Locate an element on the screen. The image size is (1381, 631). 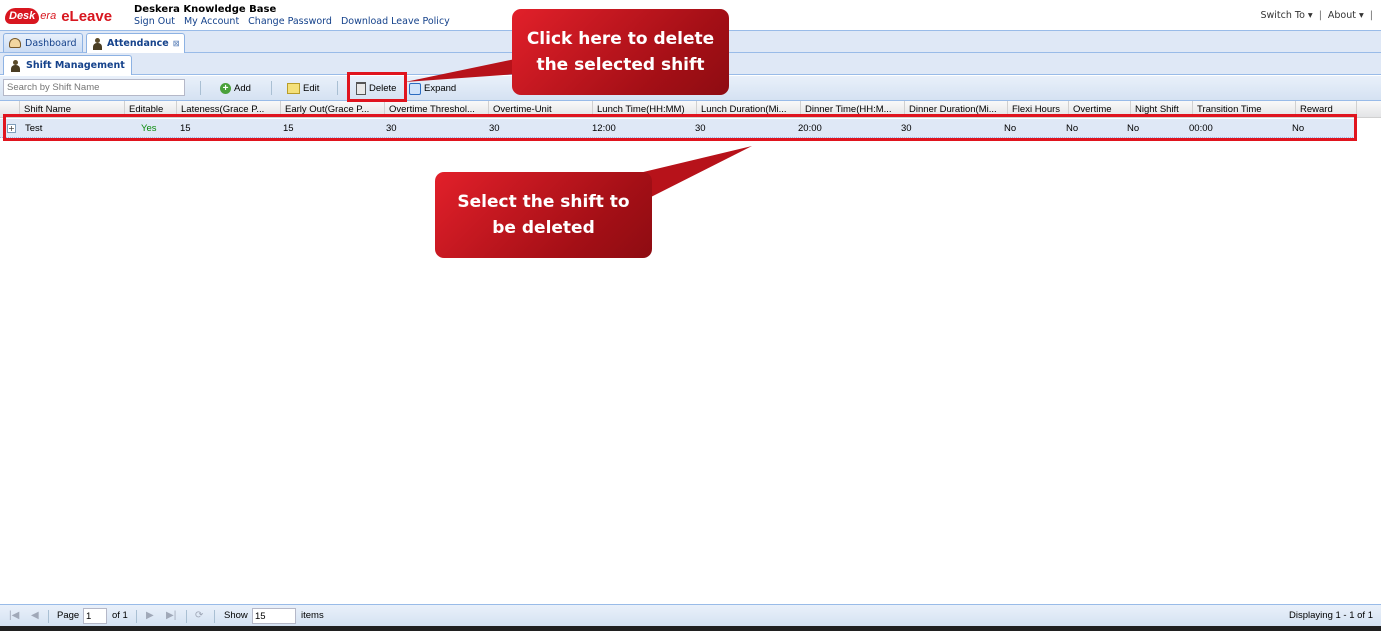
logo-badge: Desk is located at coordinates (22, 16).